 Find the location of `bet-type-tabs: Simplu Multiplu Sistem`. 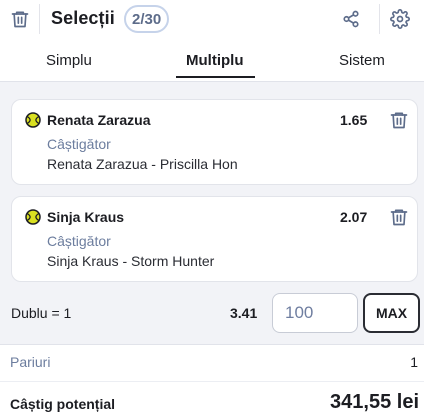

bet-type-tabs: Simplu Multiplu Sistem is located at coordinates (212, 60).